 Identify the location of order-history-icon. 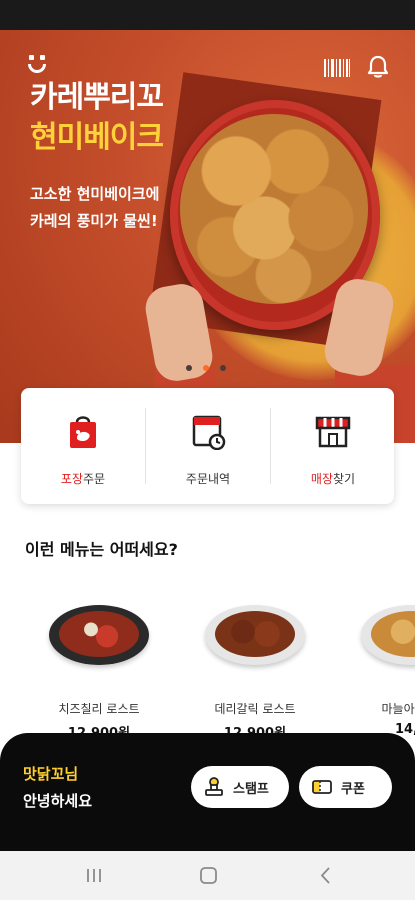
(209, 432).